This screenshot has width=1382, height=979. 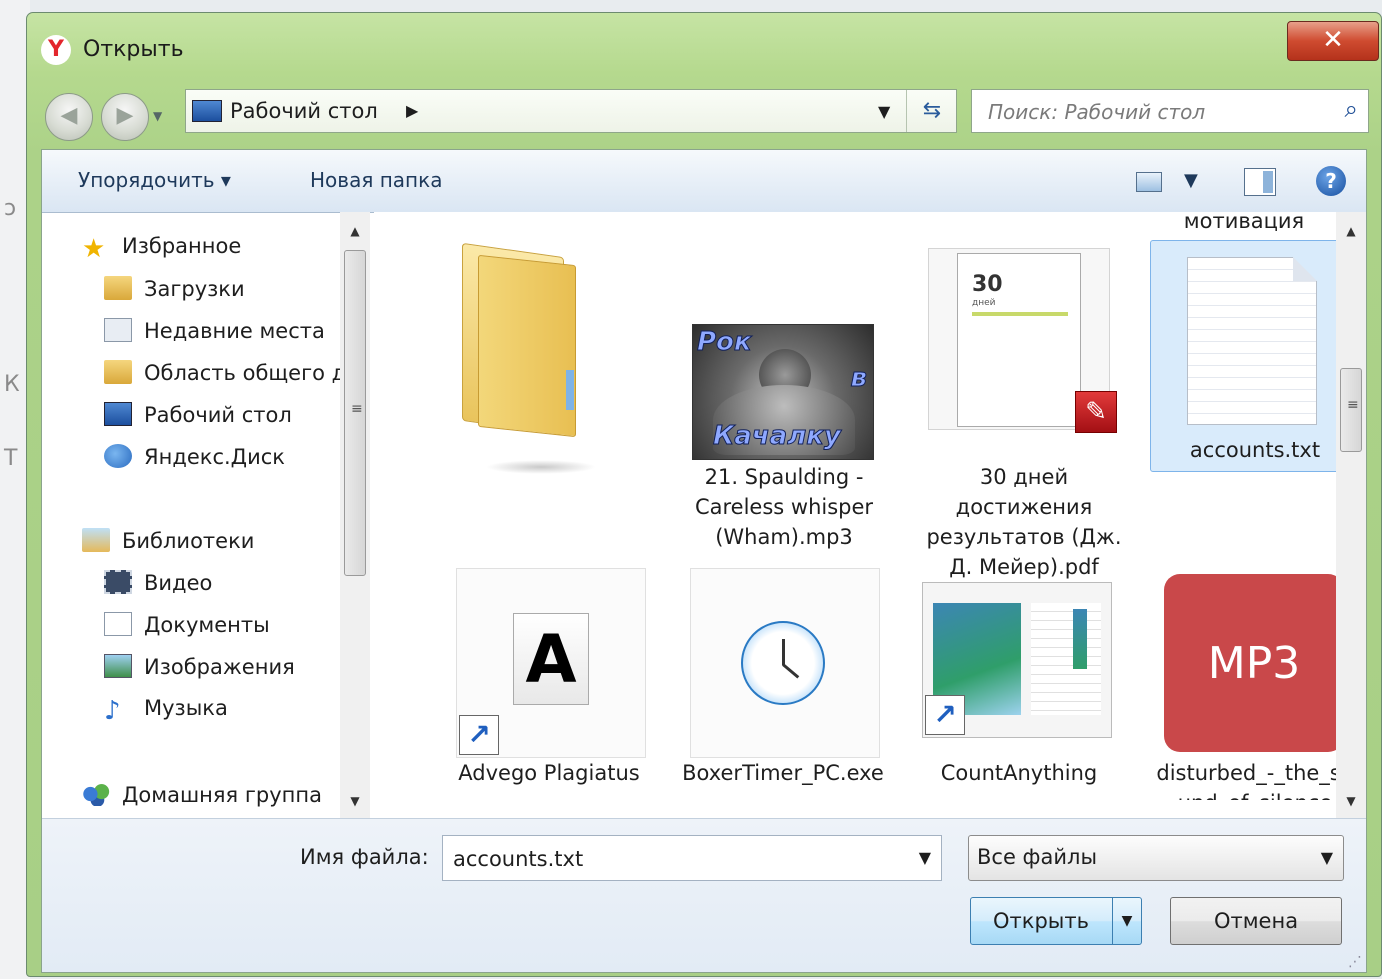 I want to click on file-item-disturbed-mp3: MP3 disturbed_-_the_sound_of_silence, so click(x=1243, y=693).